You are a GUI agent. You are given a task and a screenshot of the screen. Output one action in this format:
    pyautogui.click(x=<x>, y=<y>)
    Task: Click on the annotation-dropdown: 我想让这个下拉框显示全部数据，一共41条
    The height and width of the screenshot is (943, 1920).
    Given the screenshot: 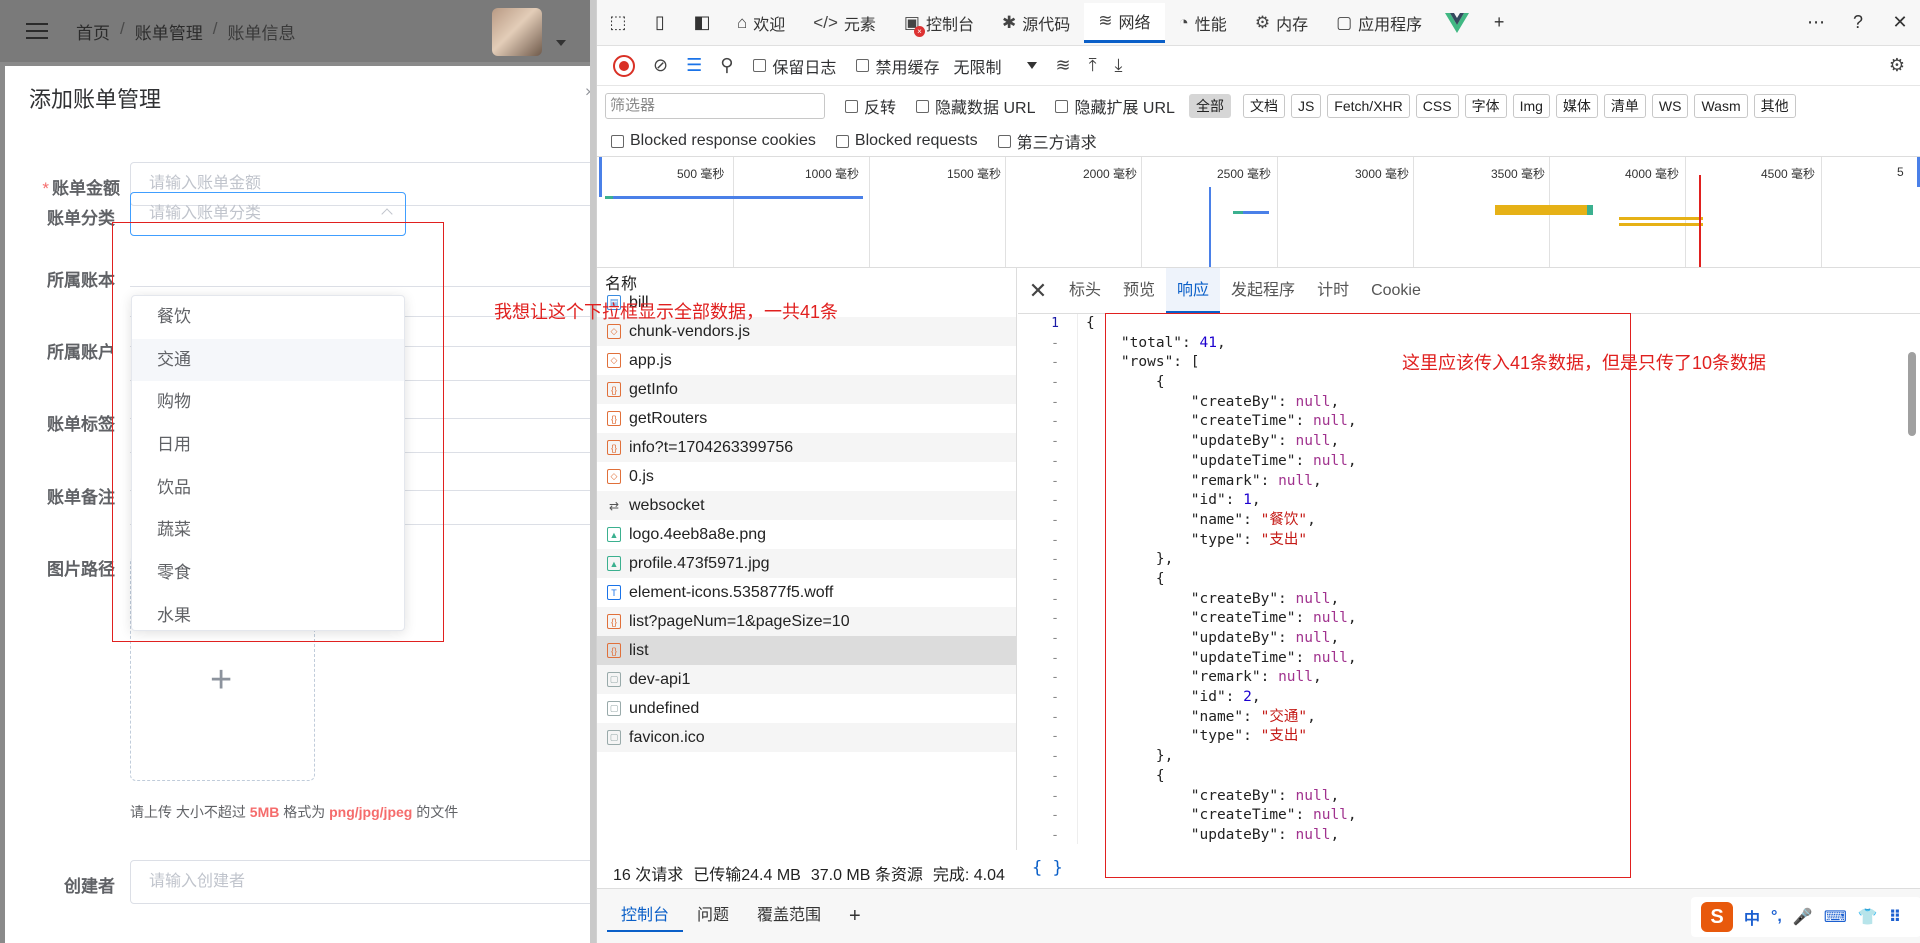 What is the action you would take?
    pyautogui.click(x=666, y=312)
    